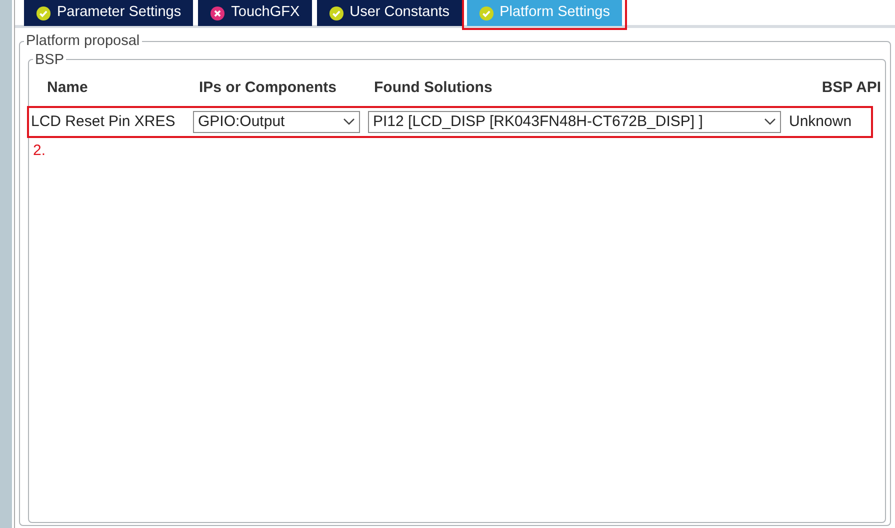 This screenshot has height=528, width=895. What do you see at coordinates (50, 59) in the screenshot?
I see `panel-title: BSP` at bounding box center [50, 59].